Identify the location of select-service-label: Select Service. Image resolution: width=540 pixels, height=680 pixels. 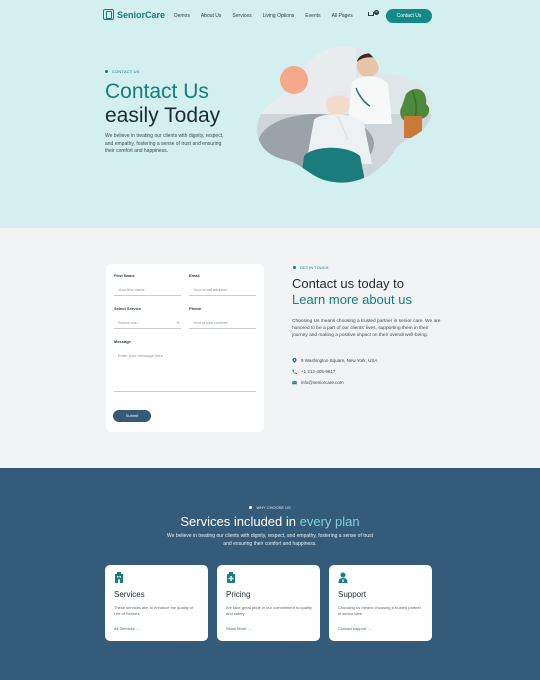
(128, 308).